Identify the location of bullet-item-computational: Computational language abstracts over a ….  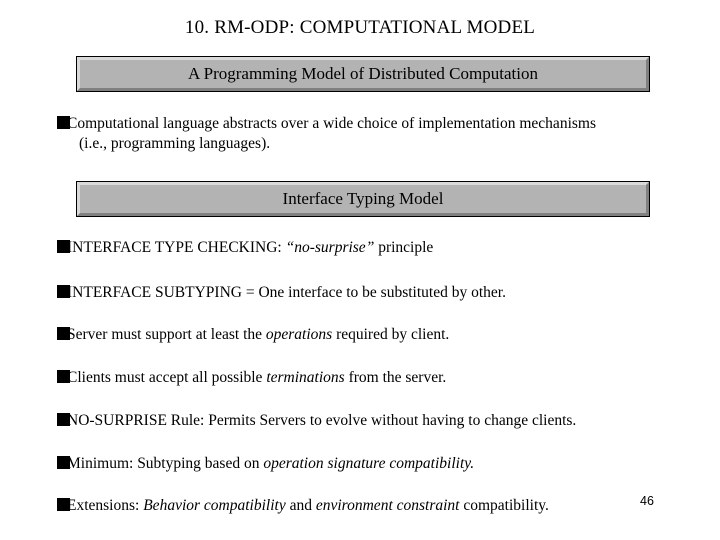
(382, 134).